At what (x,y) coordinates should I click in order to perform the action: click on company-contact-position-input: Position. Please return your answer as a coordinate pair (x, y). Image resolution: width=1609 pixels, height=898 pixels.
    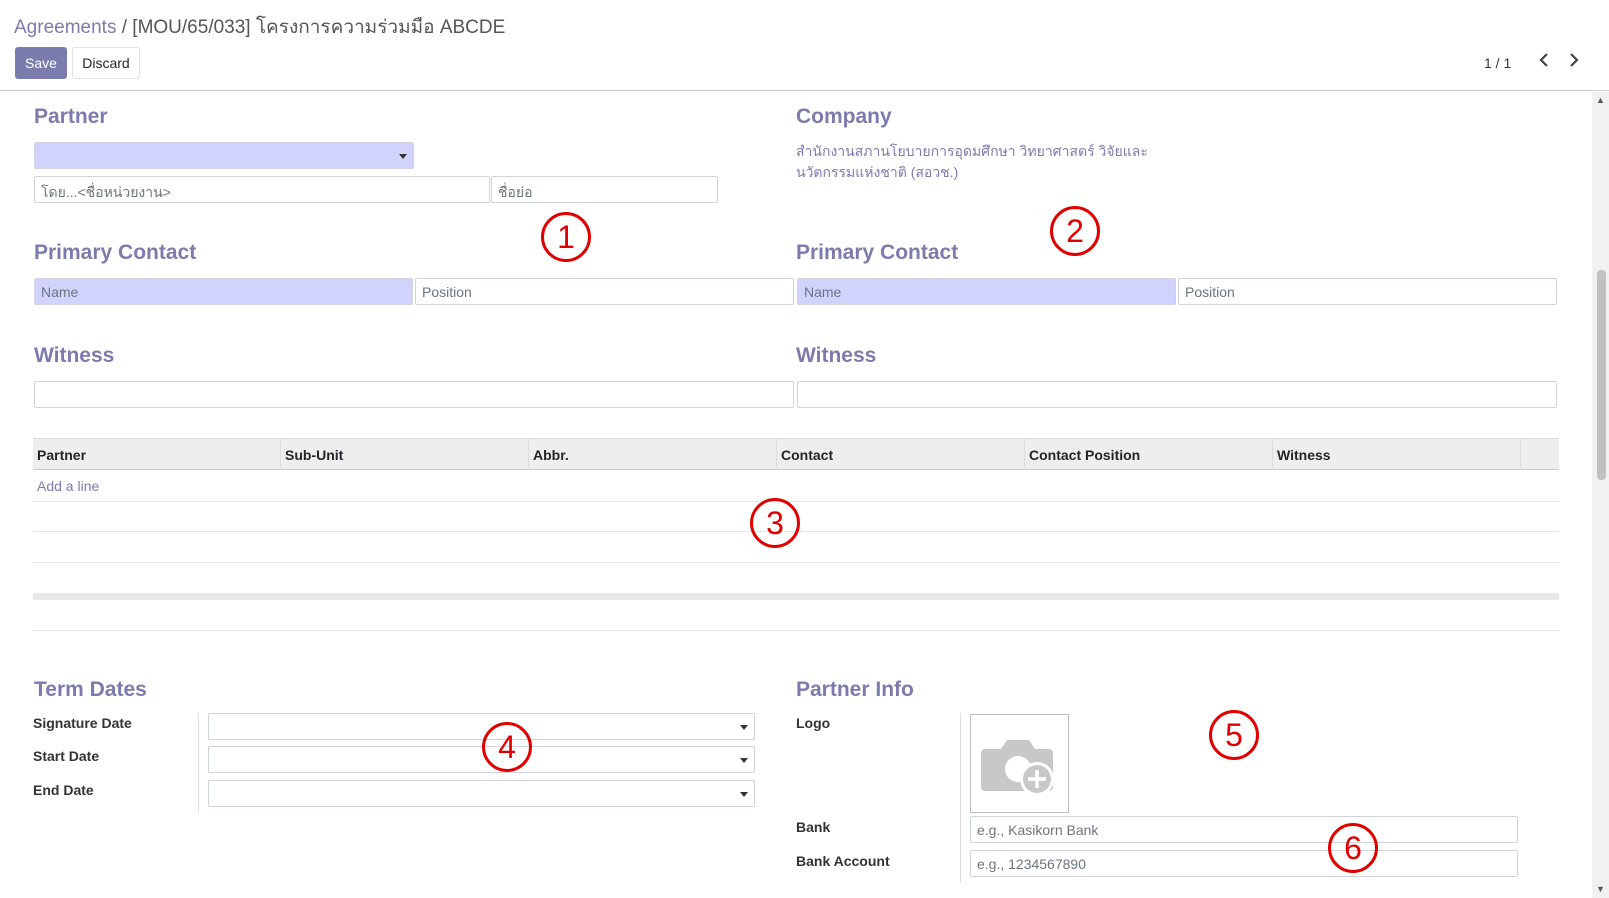
    Looking at the image, I should click on (1367, 291).